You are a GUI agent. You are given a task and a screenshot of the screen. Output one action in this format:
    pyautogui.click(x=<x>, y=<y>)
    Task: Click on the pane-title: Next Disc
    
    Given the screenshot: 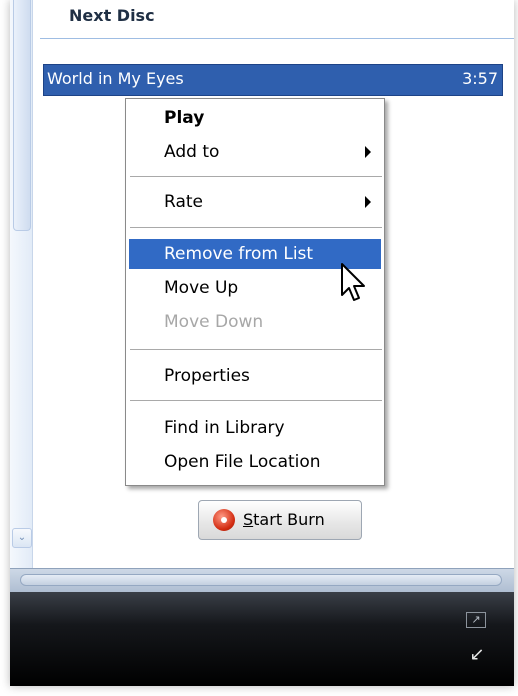 What is the action you would take?
    pyautogui.click(x=112, y=15)
    